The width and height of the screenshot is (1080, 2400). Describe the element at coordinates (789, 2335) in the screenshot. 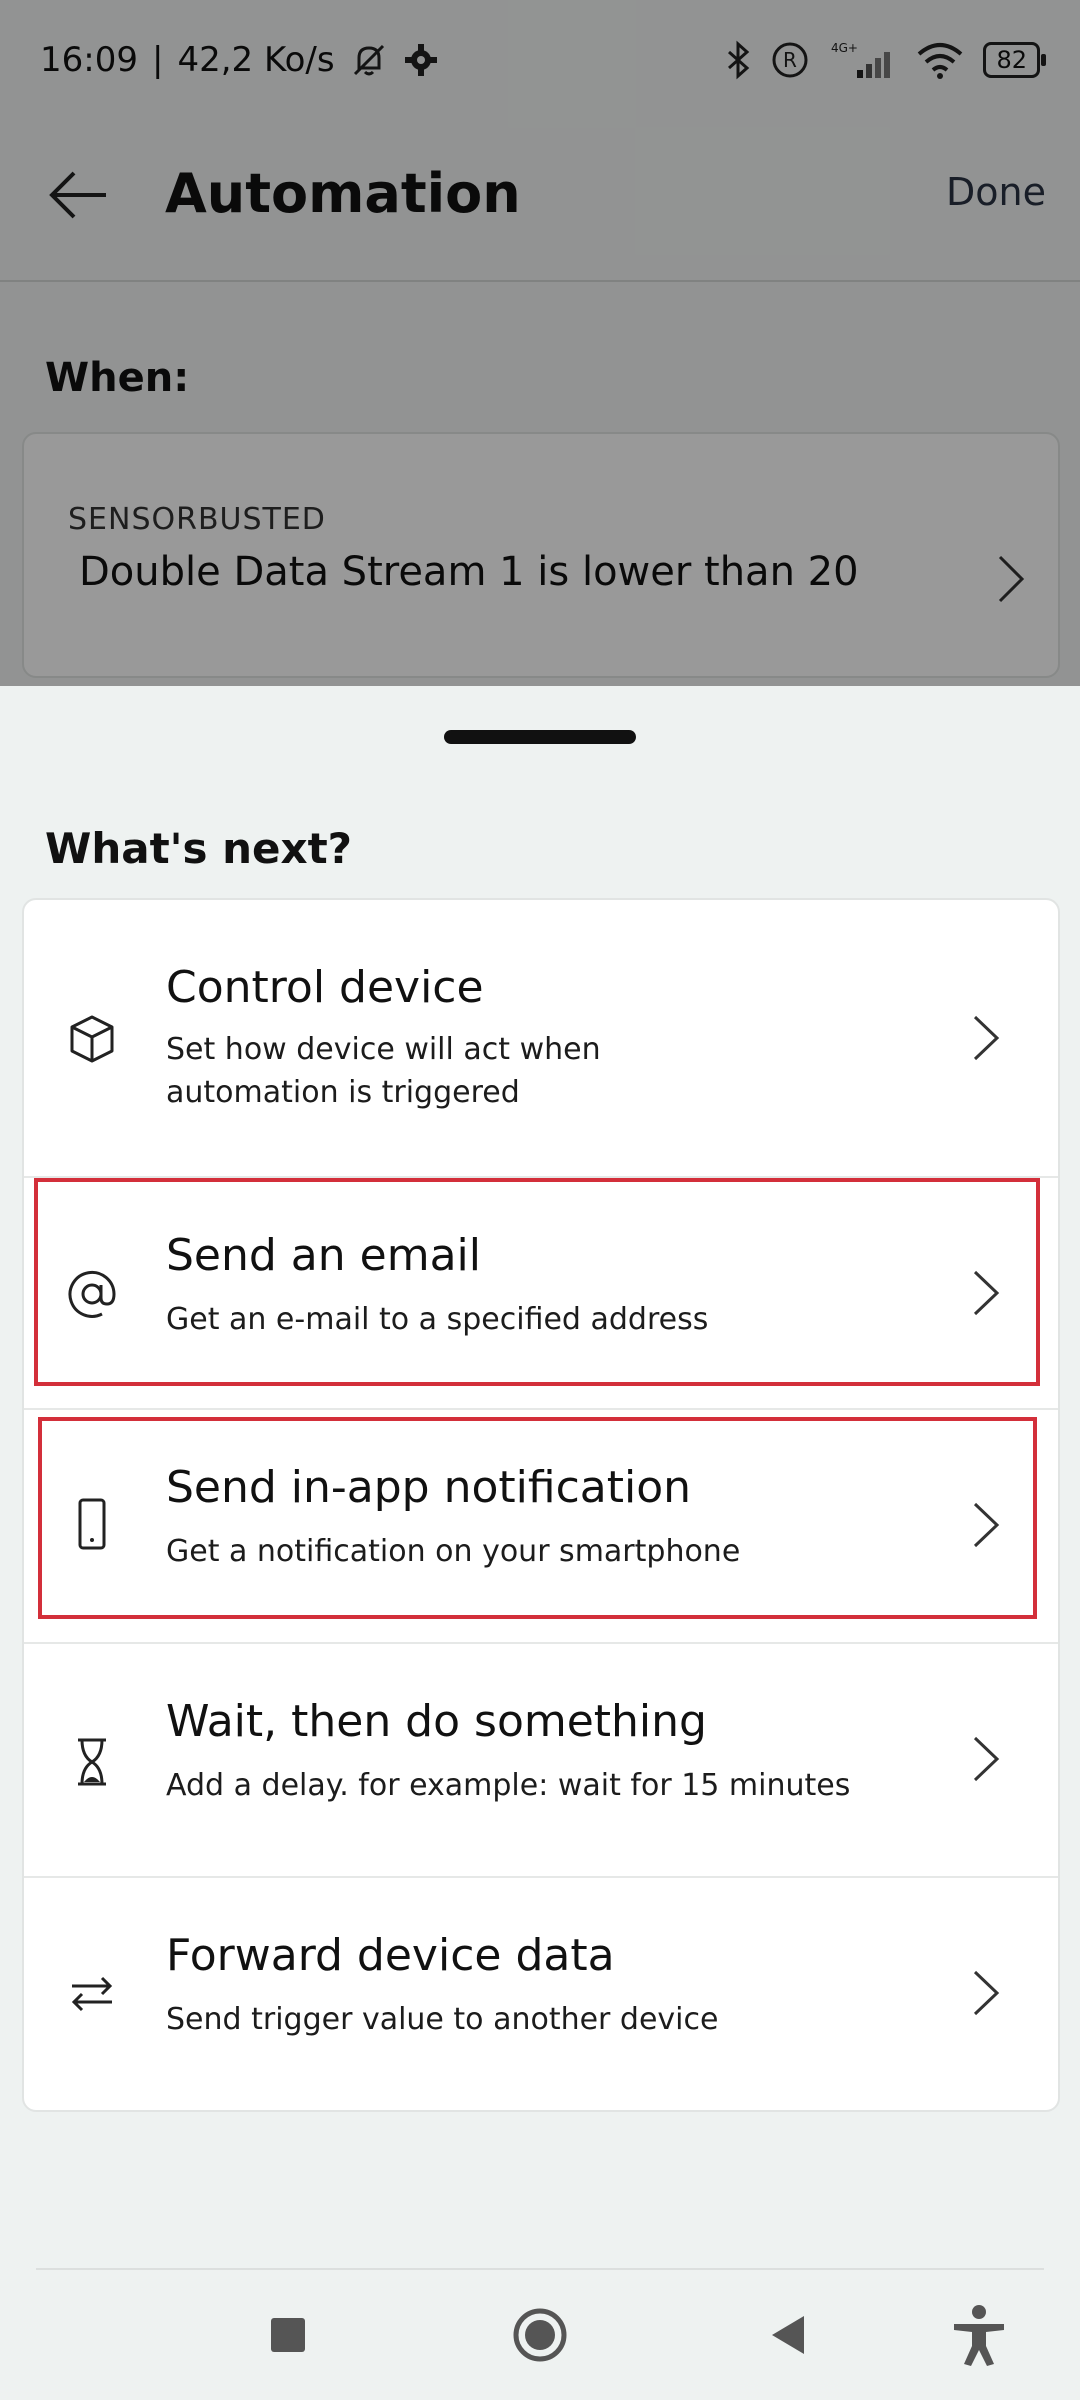

I see `back-triangle-icon` at that location.